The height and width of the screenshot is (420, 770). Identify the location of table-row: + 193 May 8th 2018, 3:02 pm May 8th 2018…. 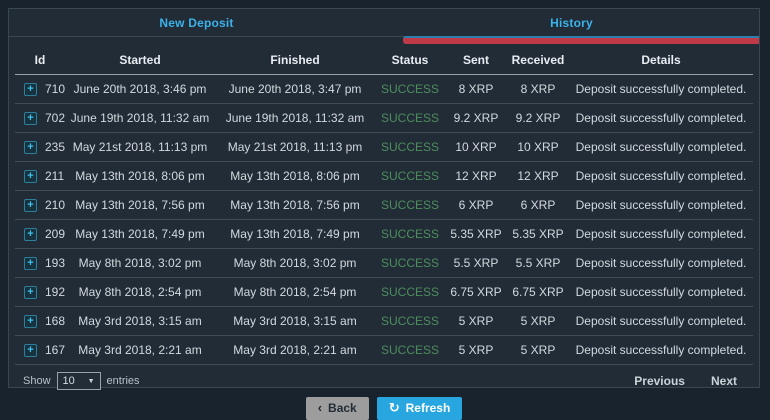
(384, 263).